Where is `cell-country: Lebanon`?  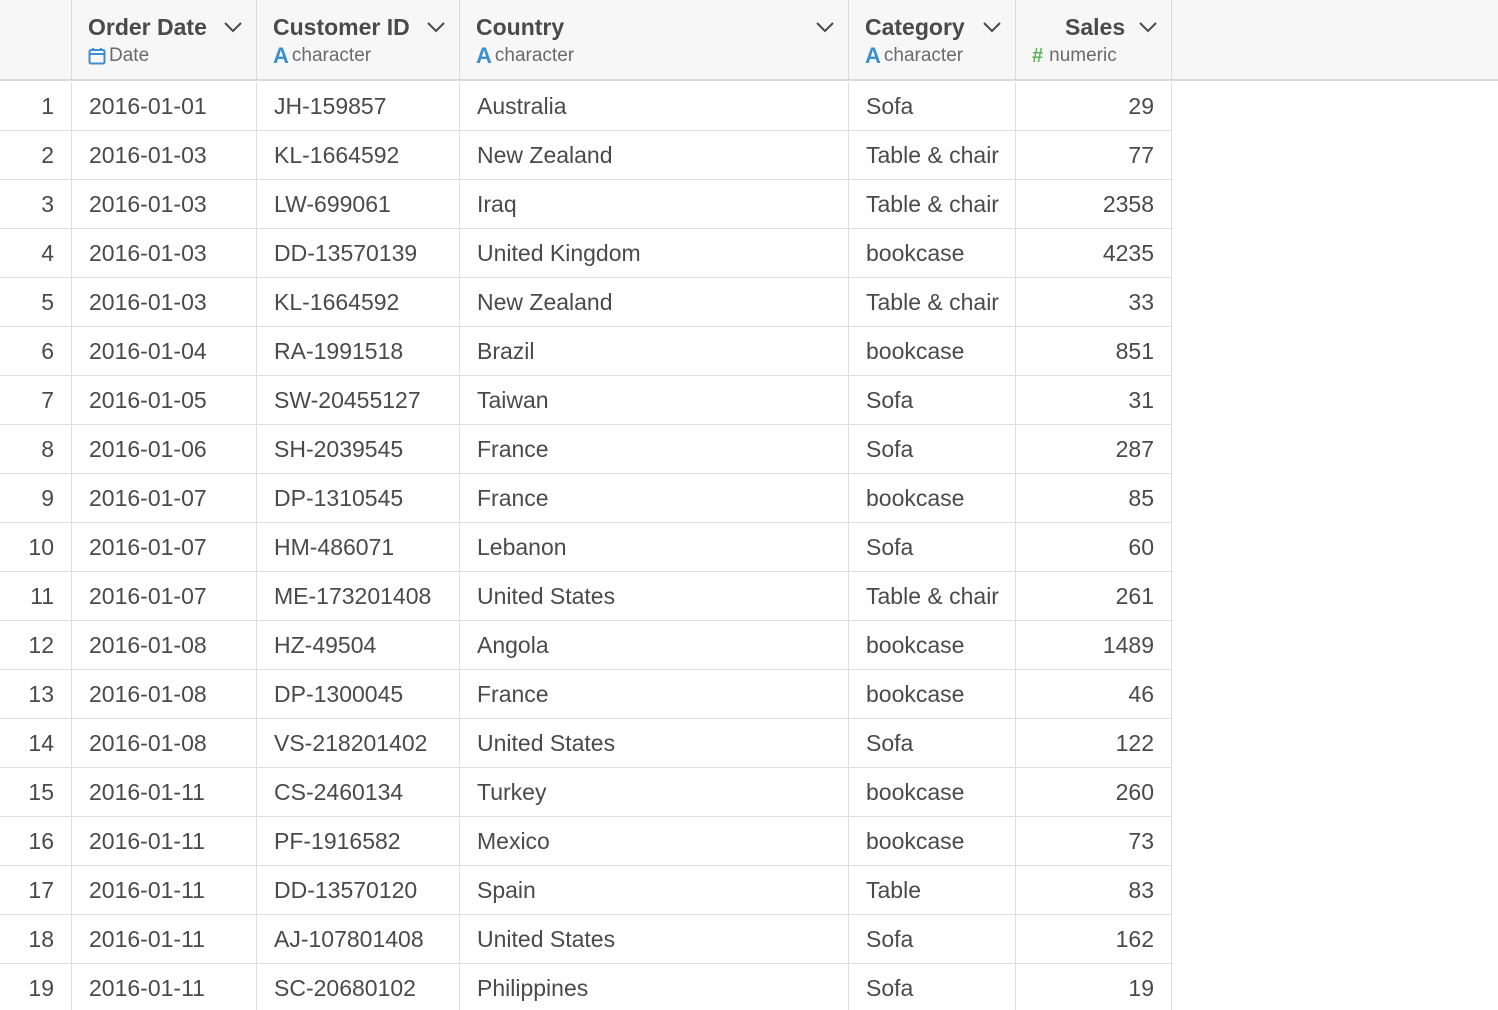
cell-country: Lebanon is located at coordinates (654, 547).